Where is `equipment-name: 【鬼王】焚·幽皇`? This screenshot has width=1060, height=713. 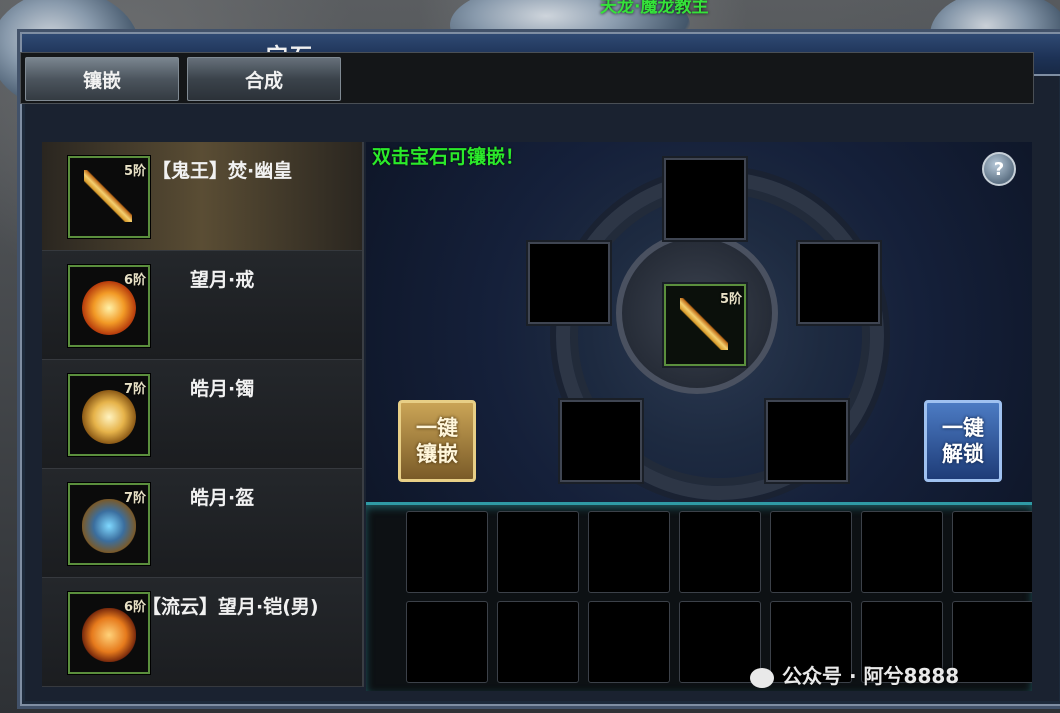 equipment-name: 【鬼王】焚·幽皇 is located at coordinates (222, 171).